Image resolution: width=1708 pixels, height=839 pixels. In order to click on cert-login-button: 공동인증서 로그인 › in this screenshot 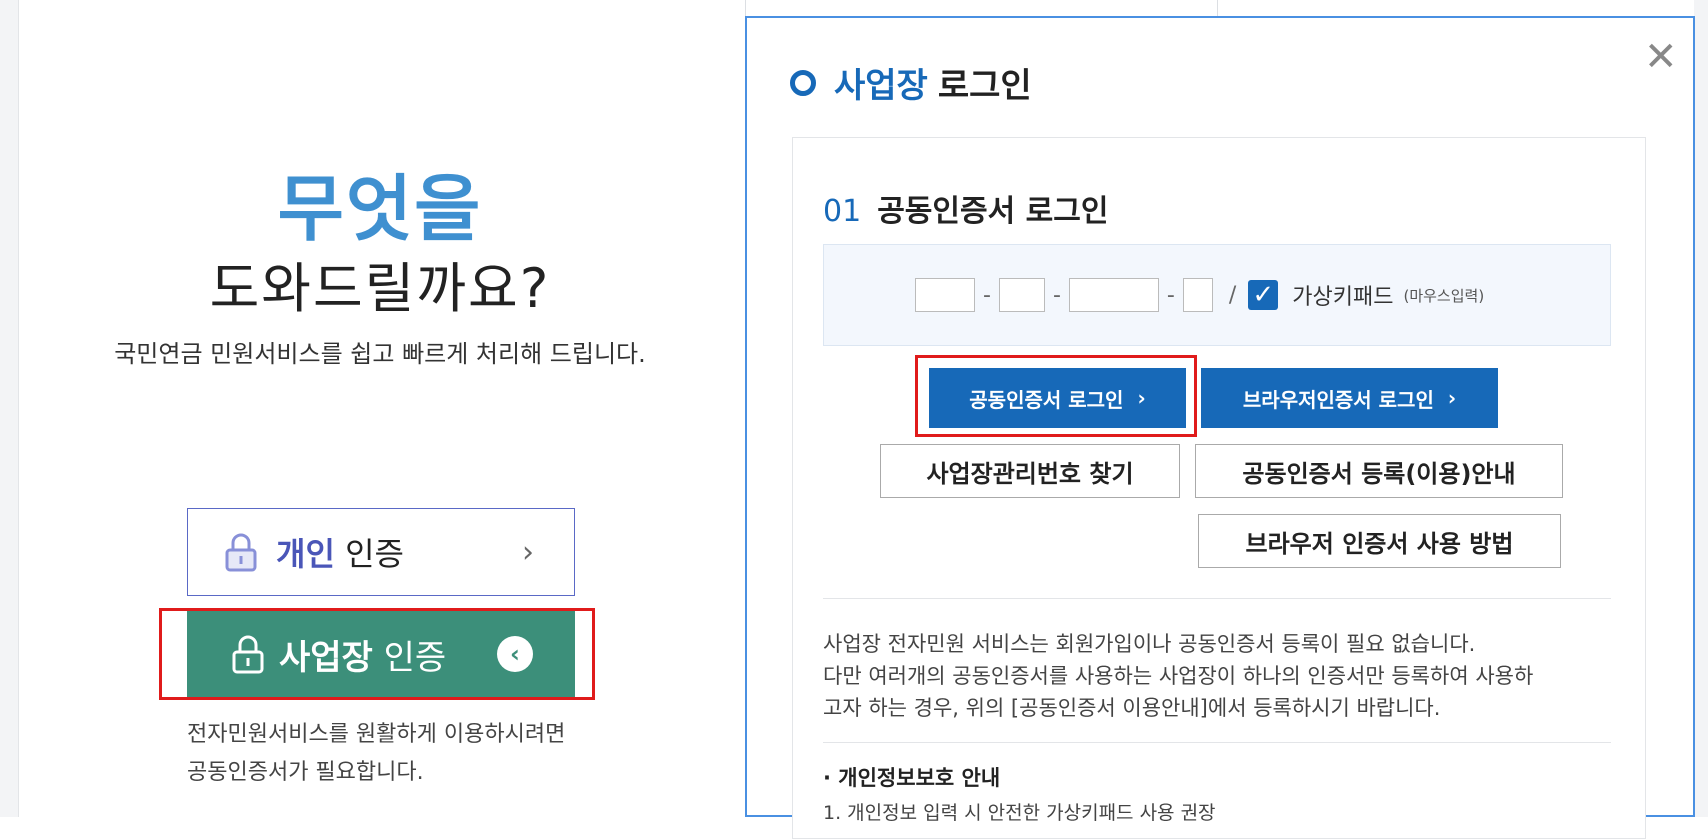, I will do `click(1057, 398)`.